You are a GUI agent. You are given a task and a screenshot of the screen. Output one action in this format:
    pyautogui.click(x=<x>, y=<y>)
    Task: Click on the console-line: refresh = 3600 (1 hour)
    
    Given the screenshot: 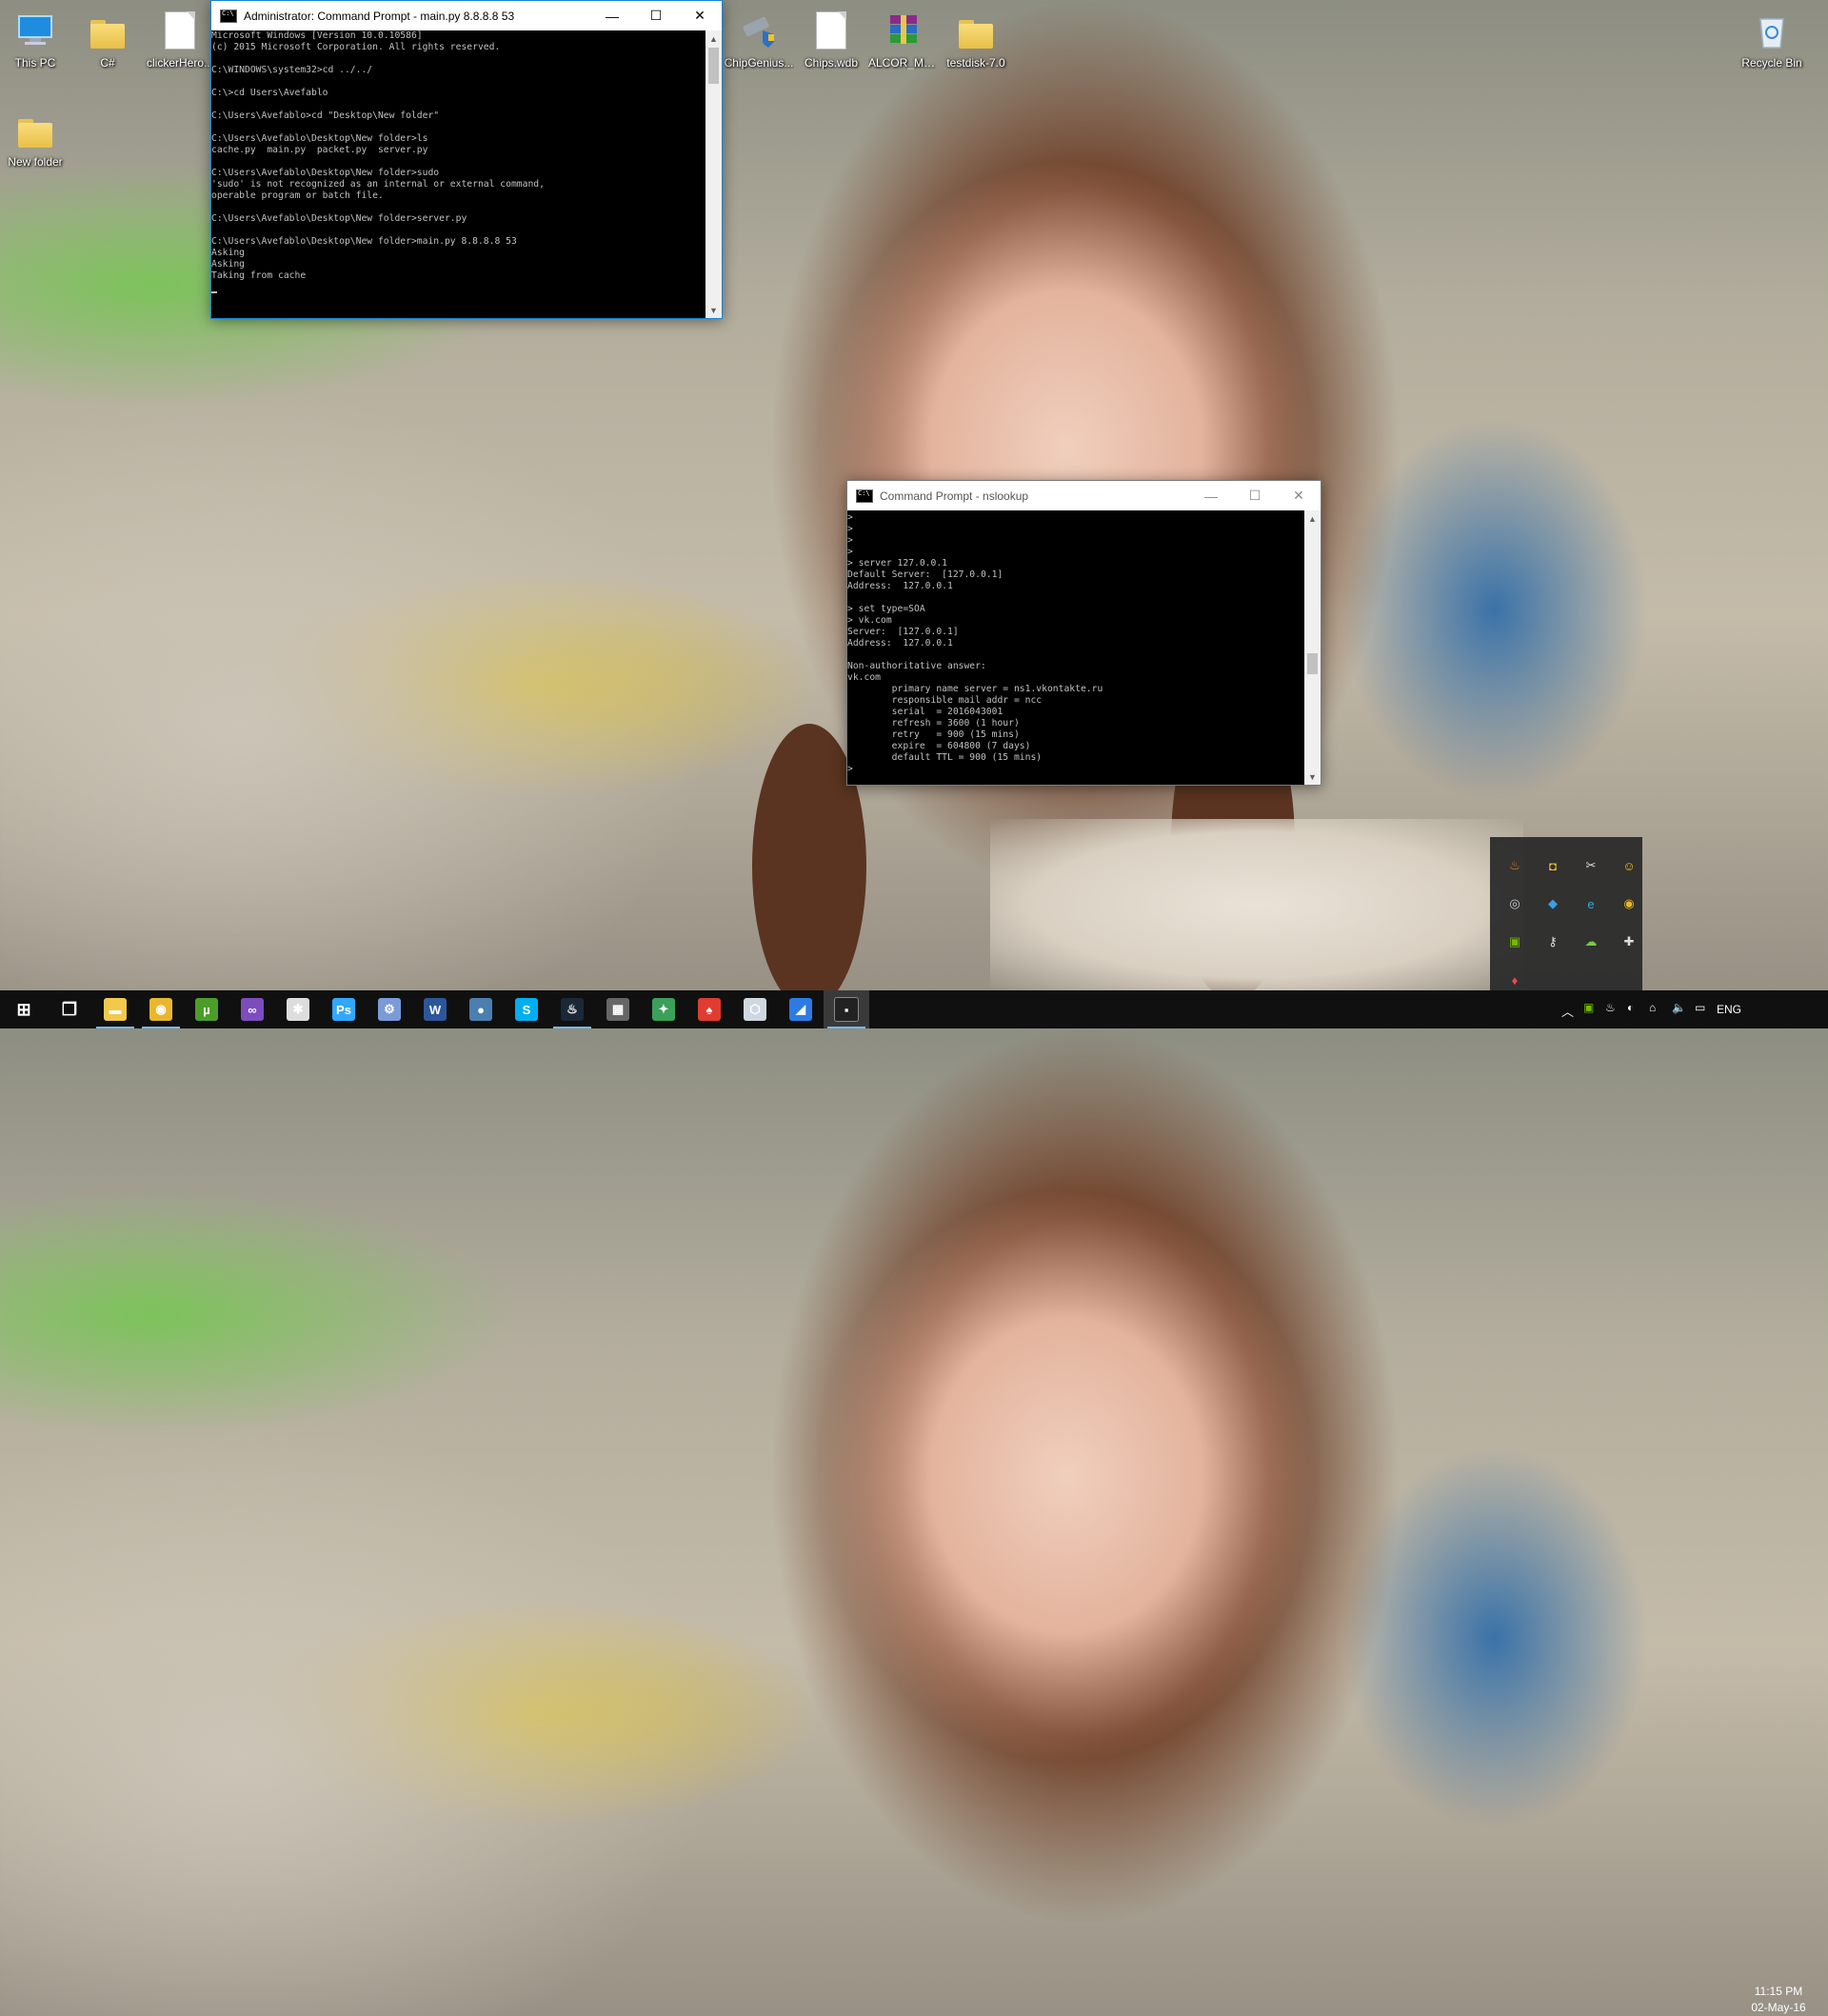 What is the action you would take?
    pyautogui.click(x=933, y=723)
    